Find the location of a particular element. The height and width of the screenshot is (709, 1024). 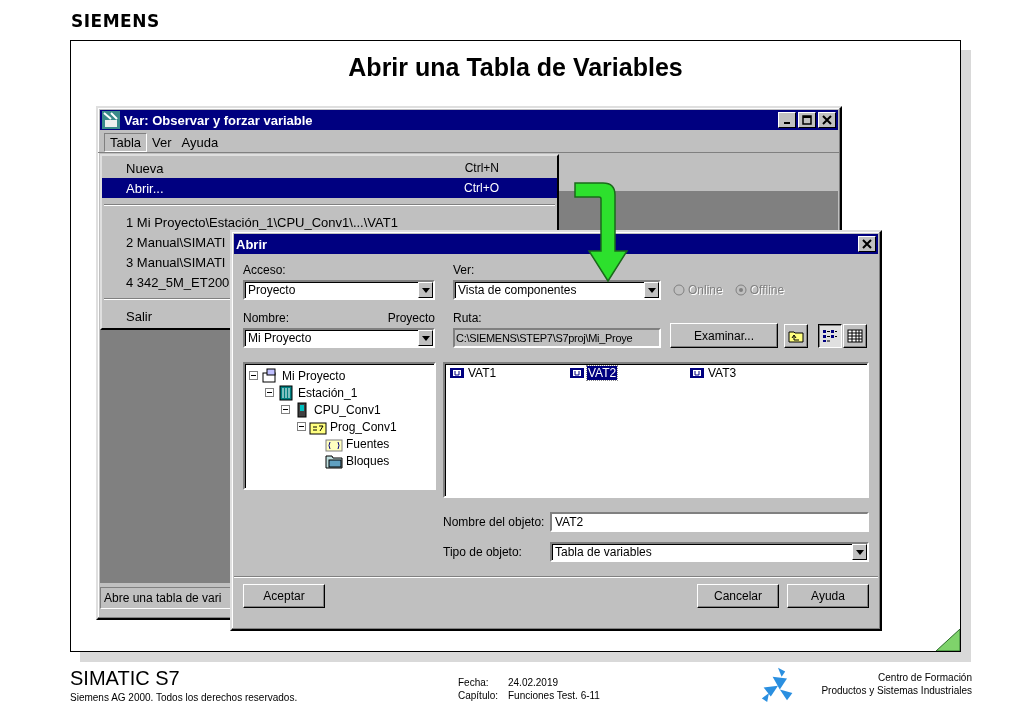

maximize-icon is located at coordinates (807, 120).